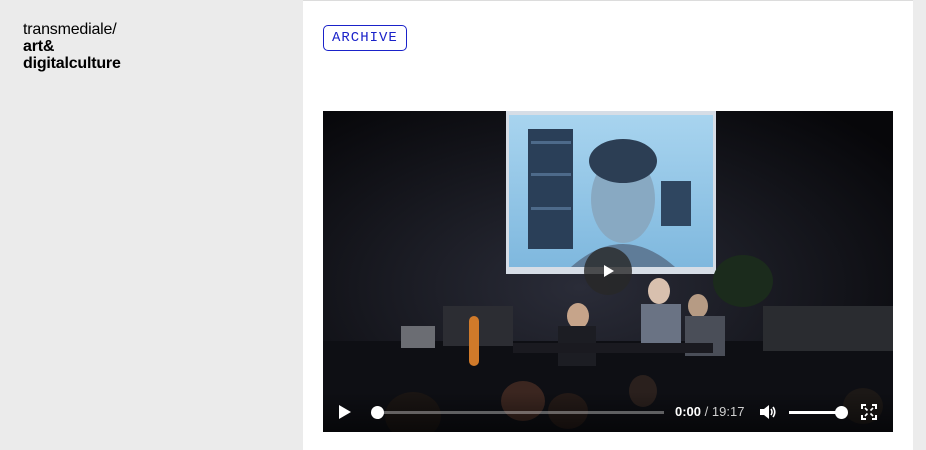 This screenshot has width=926, height=450. Describe the element at coordinates (919, 225) in the screenshot. I see `page-scrollbar` at that location.